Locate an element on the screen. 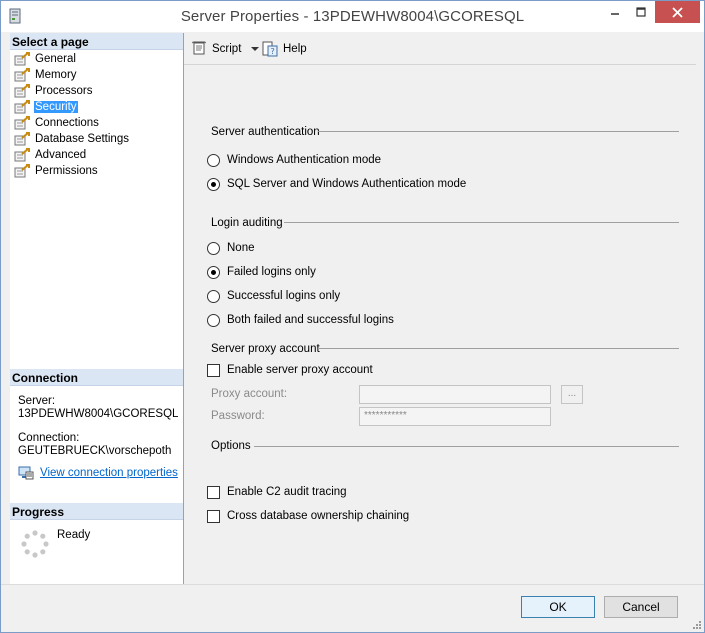  page-item-general: General is located at coordinates (45, 59).